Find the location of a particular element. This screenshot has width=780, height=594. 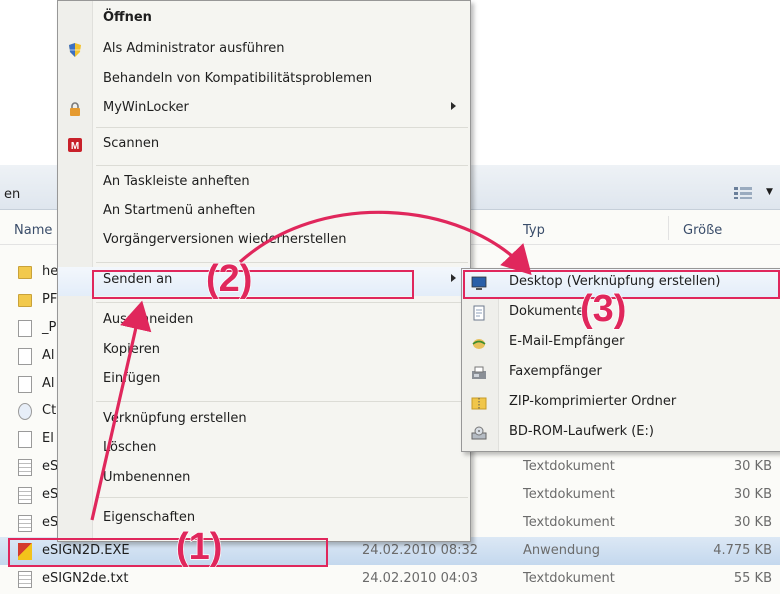

menu-item-löschen: Löschen is located at coordinates (264, 449).